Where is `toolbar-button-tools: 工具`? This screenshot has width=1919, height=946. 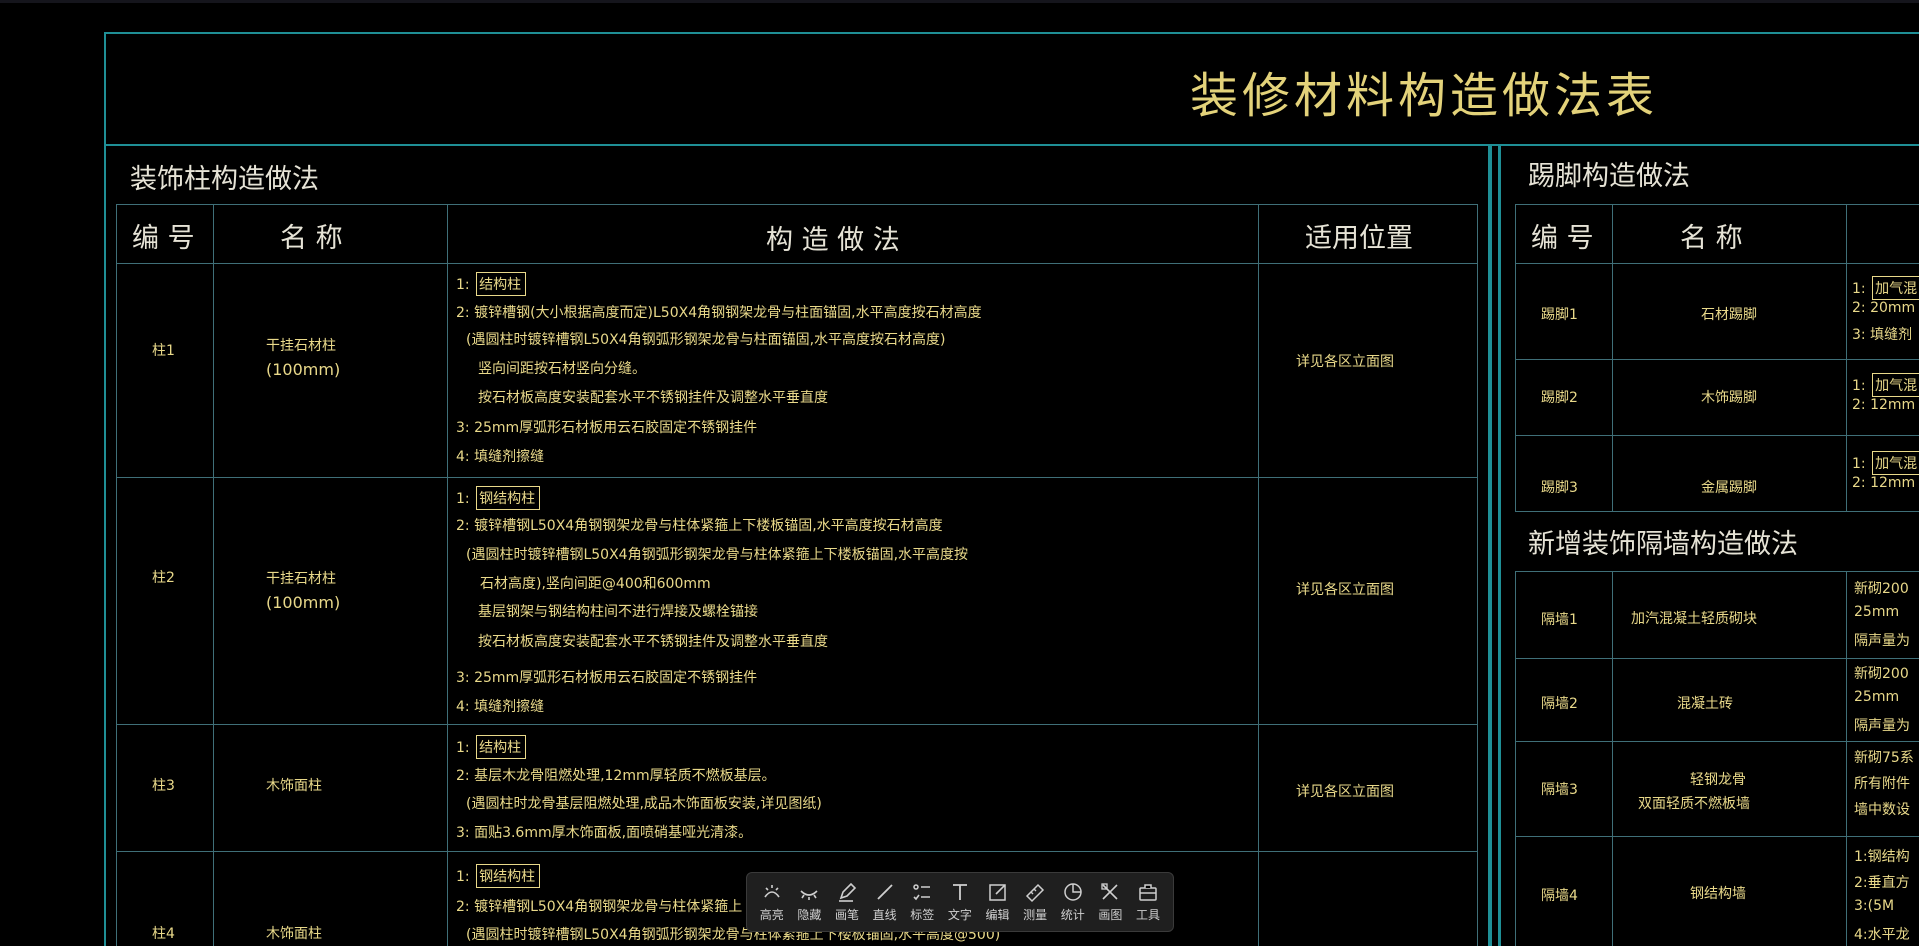
toolbar-button-tools: 工具 is located at coordinates (1148, 902).